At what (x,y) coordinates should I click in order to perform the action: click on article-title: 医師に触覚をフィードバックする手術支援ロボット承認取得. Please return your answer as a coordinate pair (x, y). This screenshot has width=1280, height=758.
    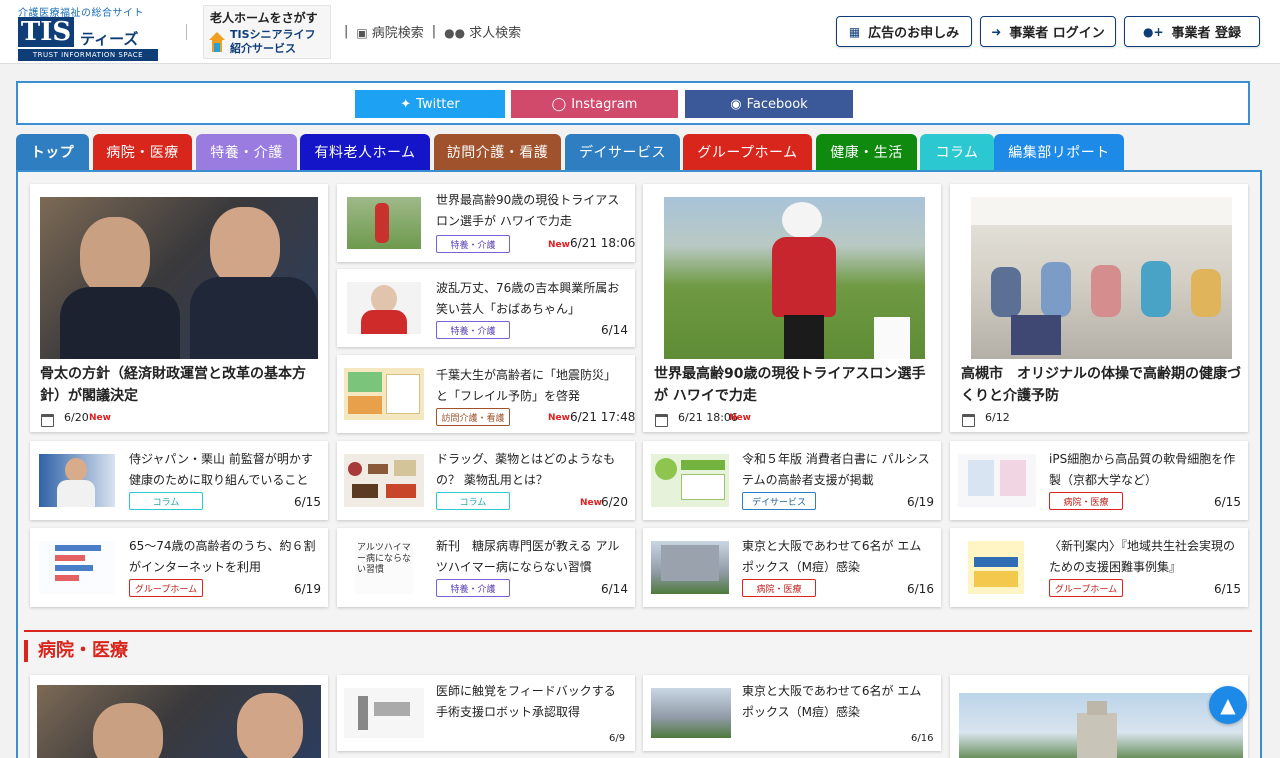
    Looking at the image, I should click on (526, 701).